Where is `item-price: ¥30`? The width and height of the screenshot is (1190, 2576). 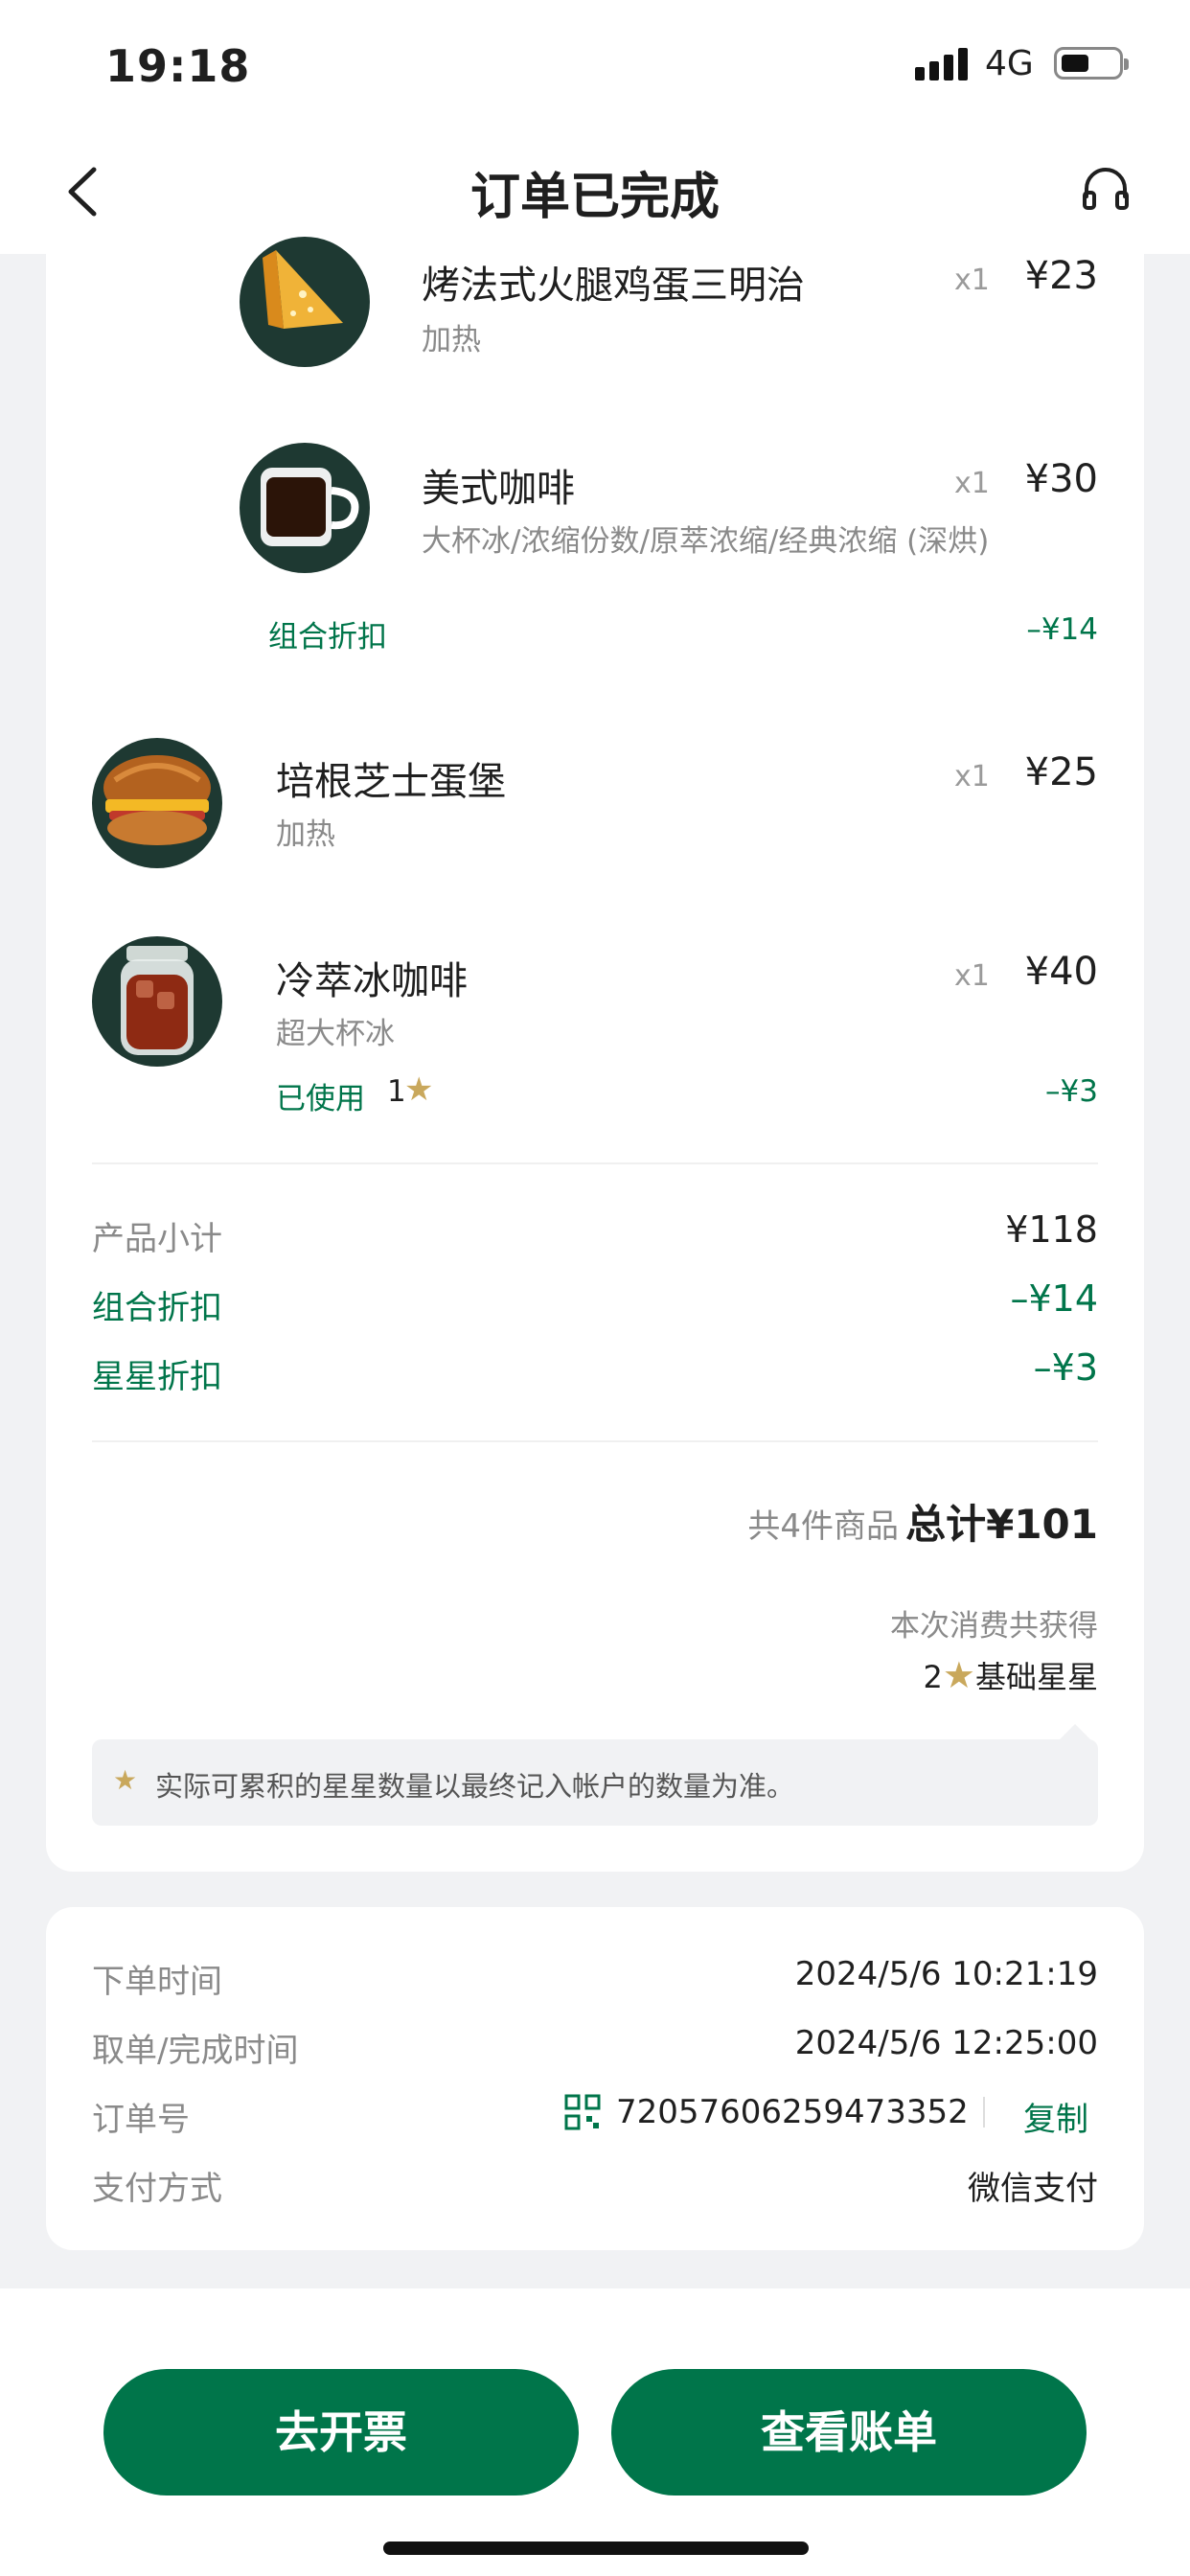 item-price: ¥30 is located at coordinates (1061, 479).